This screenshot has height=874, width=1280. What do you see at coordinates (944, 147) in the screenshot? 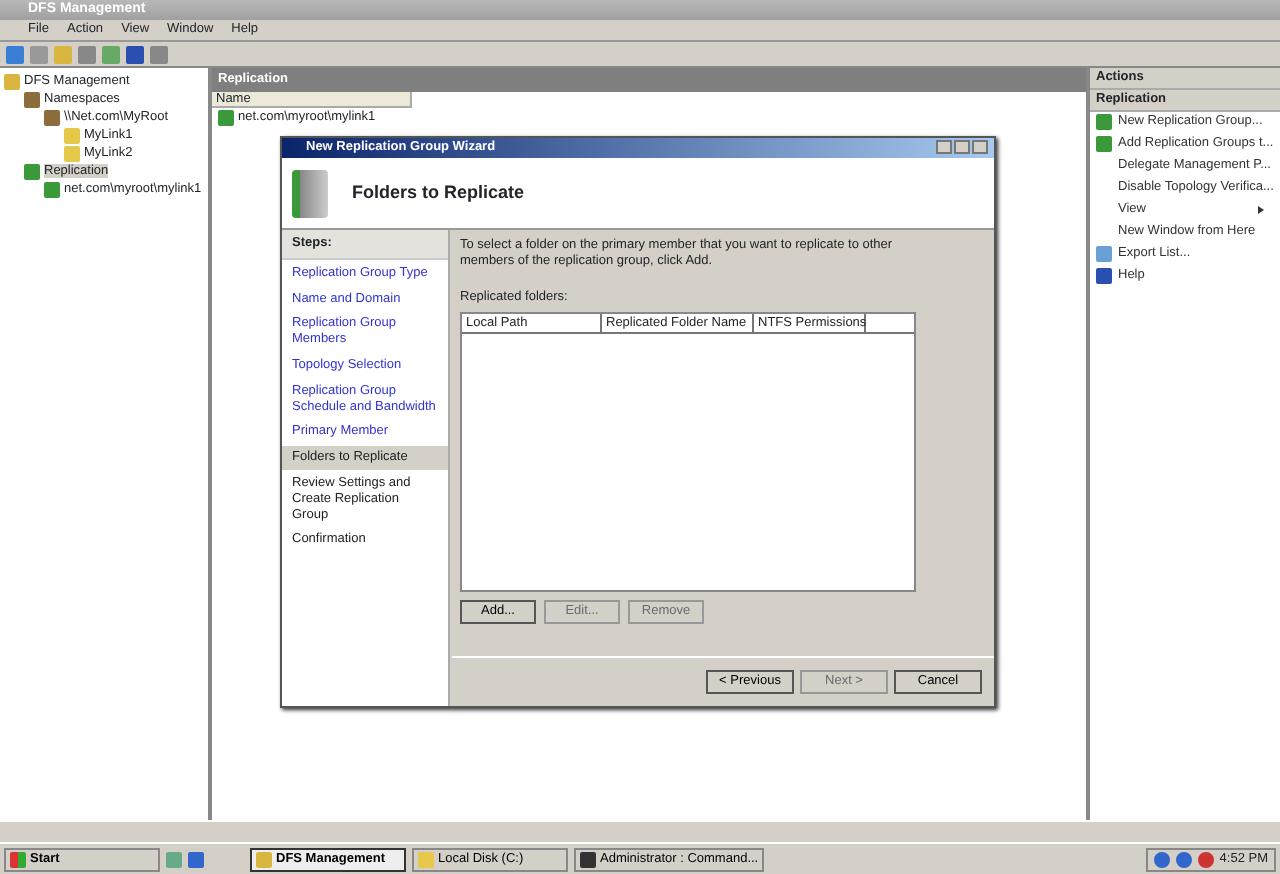
I see `minimize-button` at bounding box center [944, 147].